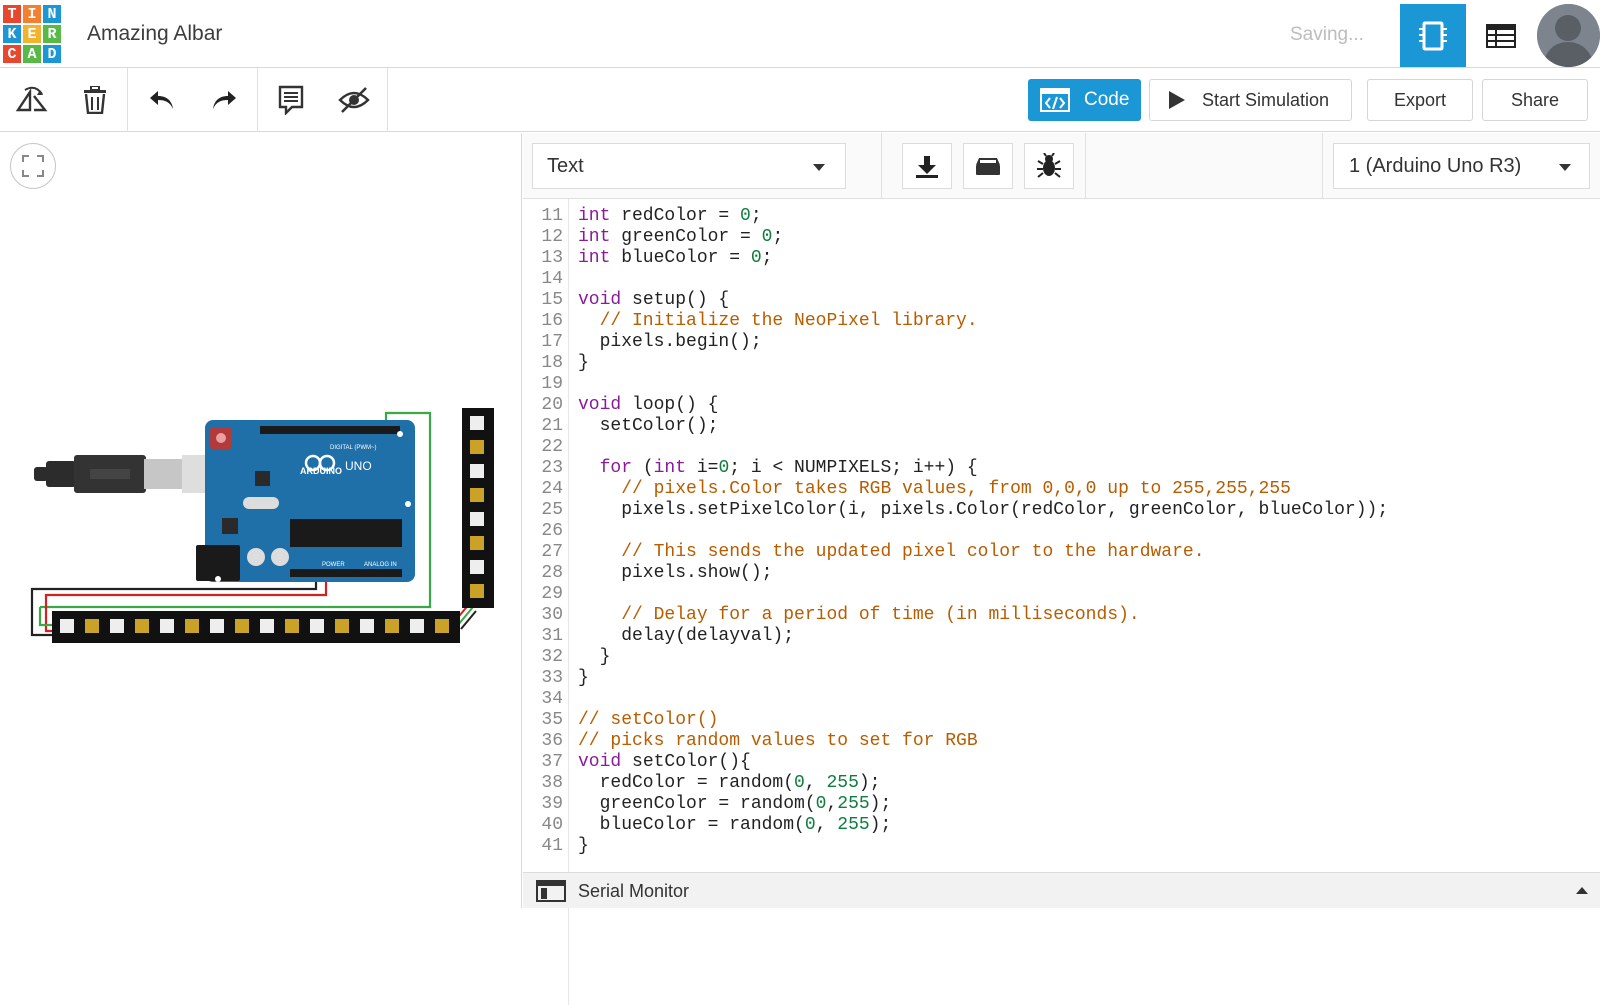 This screenshot has width=1600, height=1005. What do you see at coordinates (927, 166) in the screenshot?
I see `download-code-button` at bounding box center [927, 166].